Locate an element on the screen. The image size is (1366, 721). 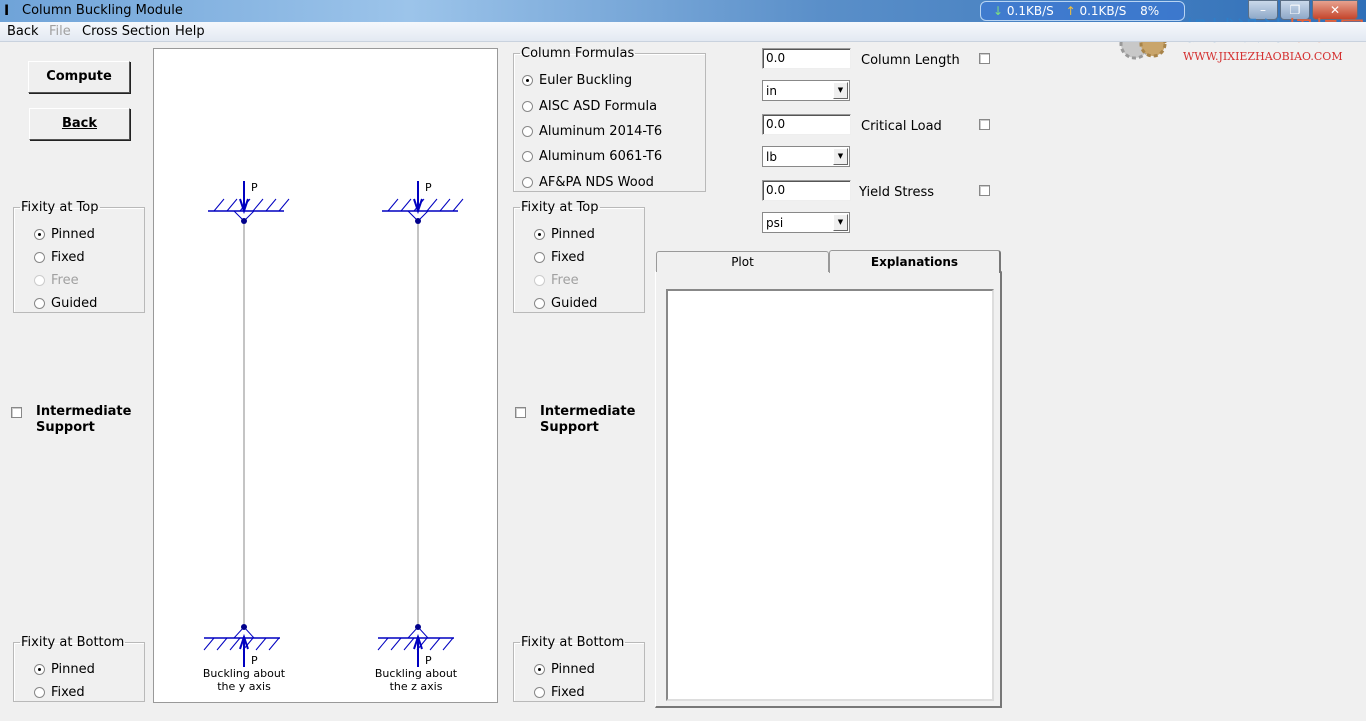
tab-plot: Plot is located at coordinates (742, 261).